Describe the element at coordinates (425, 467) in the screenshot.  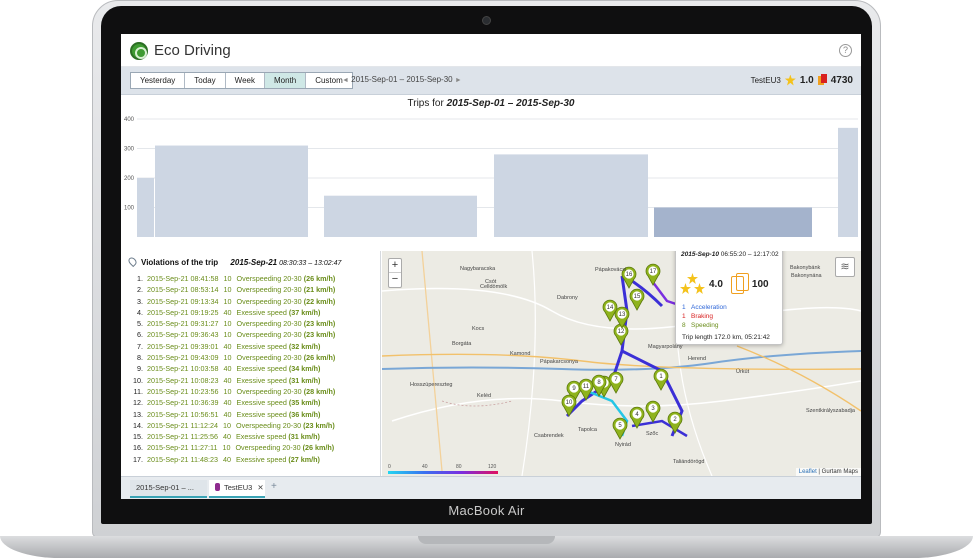
I see `scale-label: 40` at that location.